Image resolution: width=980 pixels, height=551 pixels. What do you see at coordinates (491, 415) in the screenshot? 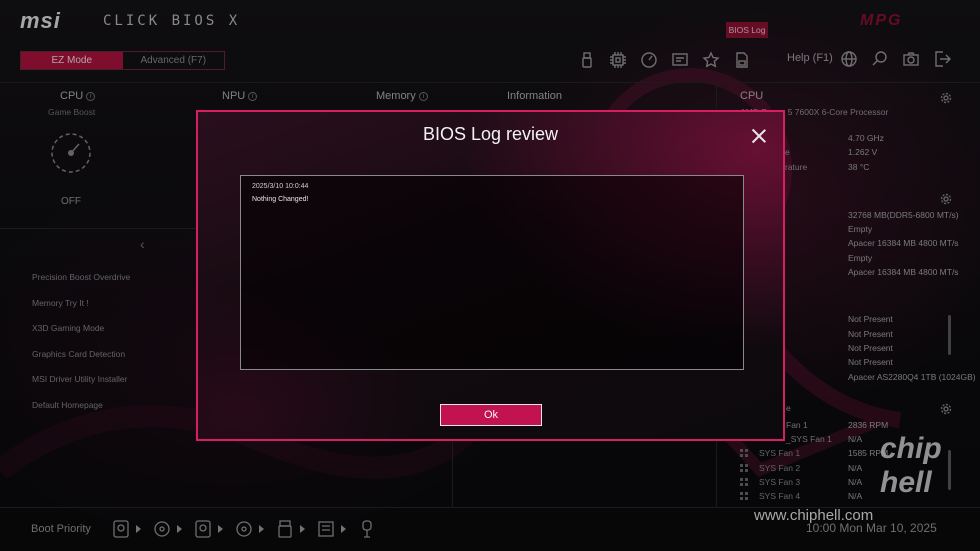
I see `ok-button: Ok` at bounding box center [491, 415].